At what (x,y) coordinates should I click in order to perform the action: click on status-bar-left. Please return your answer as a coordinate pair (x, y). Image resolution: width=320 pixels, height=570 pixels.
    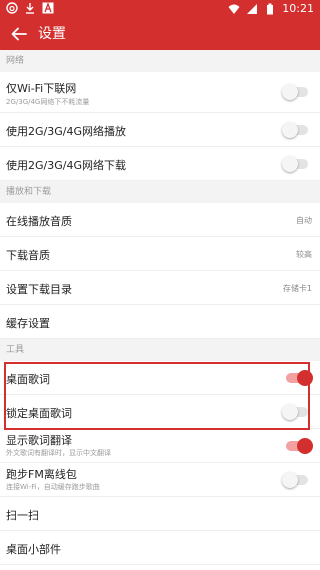
    Looking at the image, I should click on (30, 8).